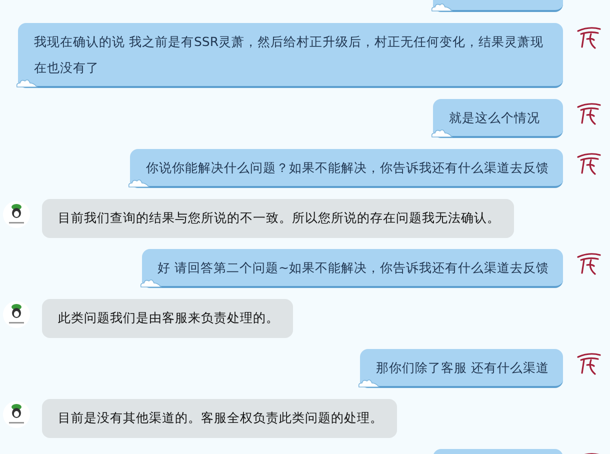 Image resolution: width=610 pixels, height=454 pixels. Describe the element at coordinates (495, 118) in the screenshot. I see `message-text: 就是这么个情况` at that location.